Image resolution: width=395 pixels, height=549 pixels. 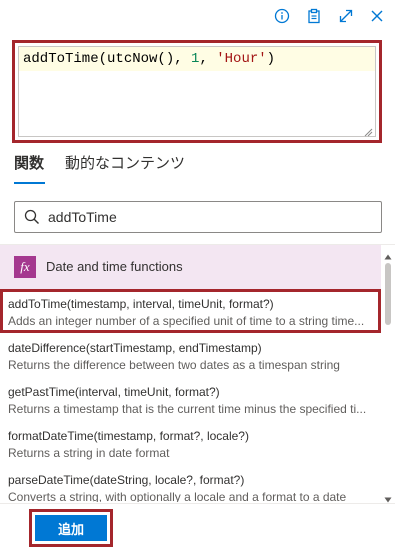 I want to click on info-icon, so click(x=282, y=16).